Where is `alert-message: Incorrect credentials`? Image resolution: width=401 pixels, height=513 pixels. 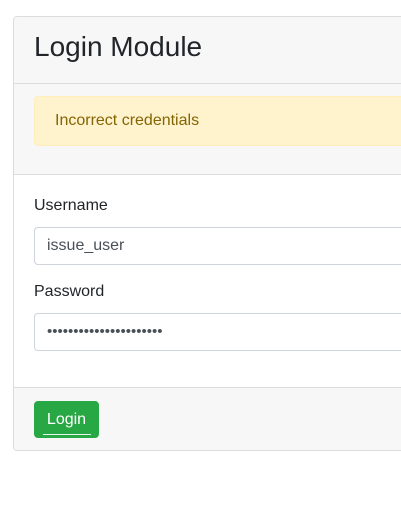 alert-message: Incorrect credentials is located at coordinates (127, 120).